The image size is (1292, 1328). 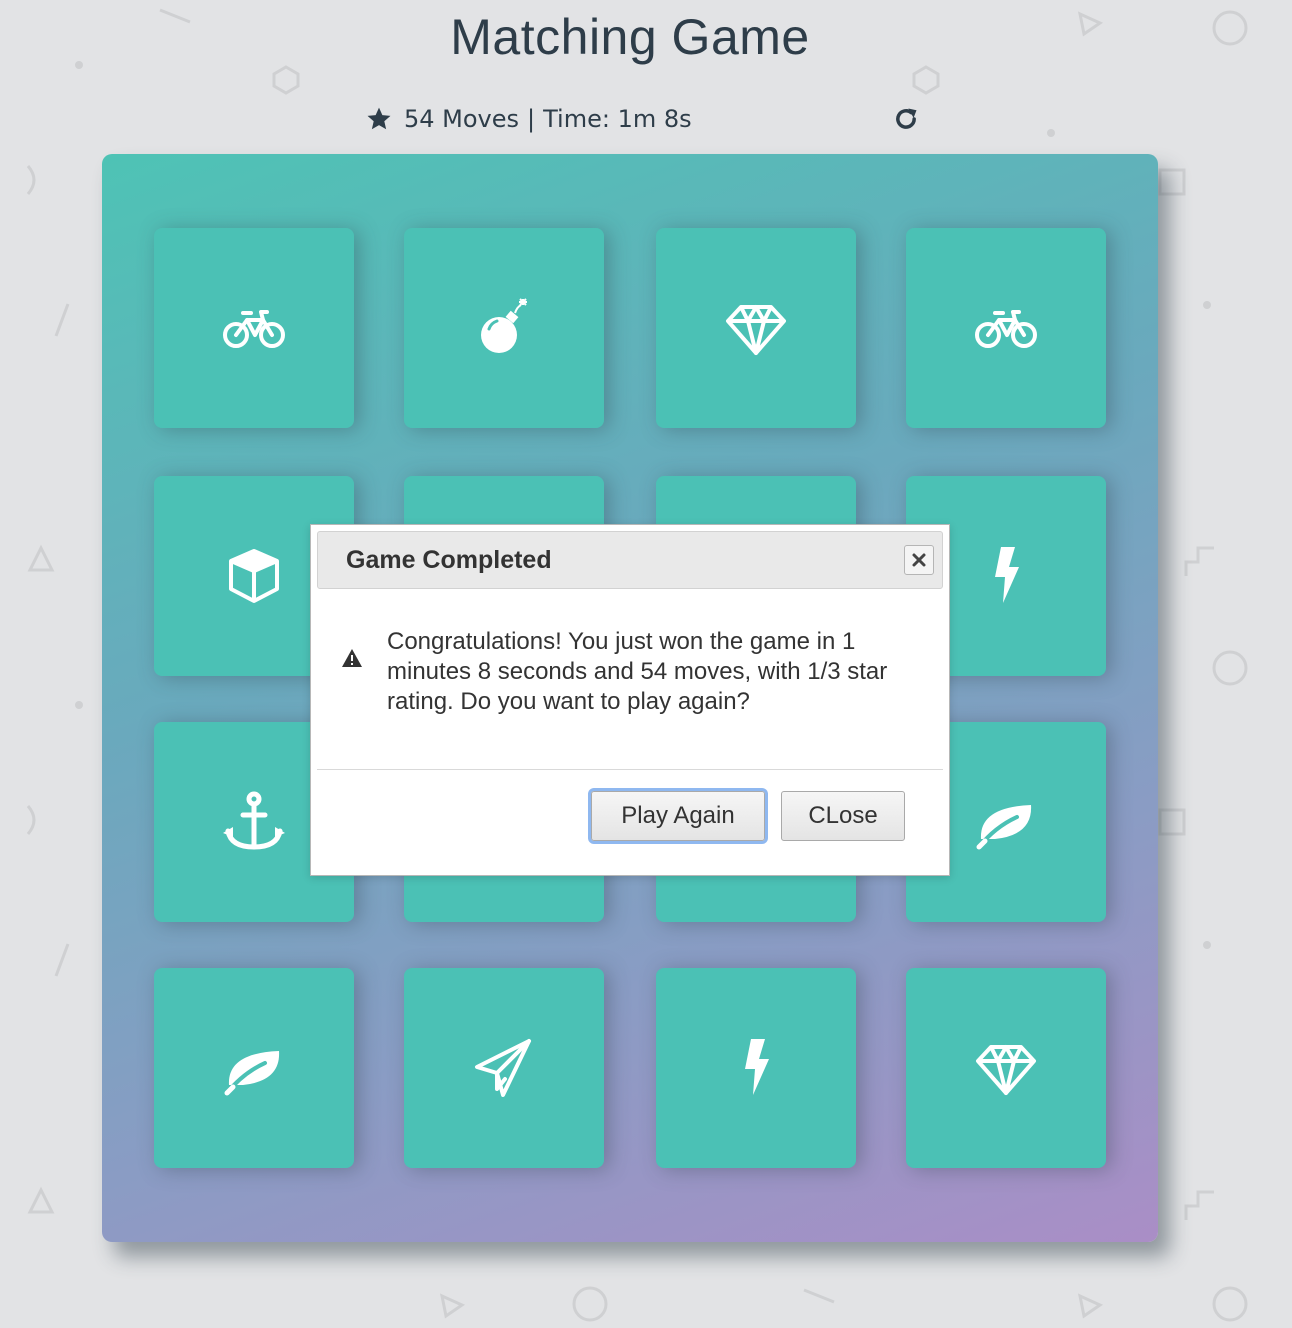 I want to click on anchor-icon, so click(x=254, y=820).